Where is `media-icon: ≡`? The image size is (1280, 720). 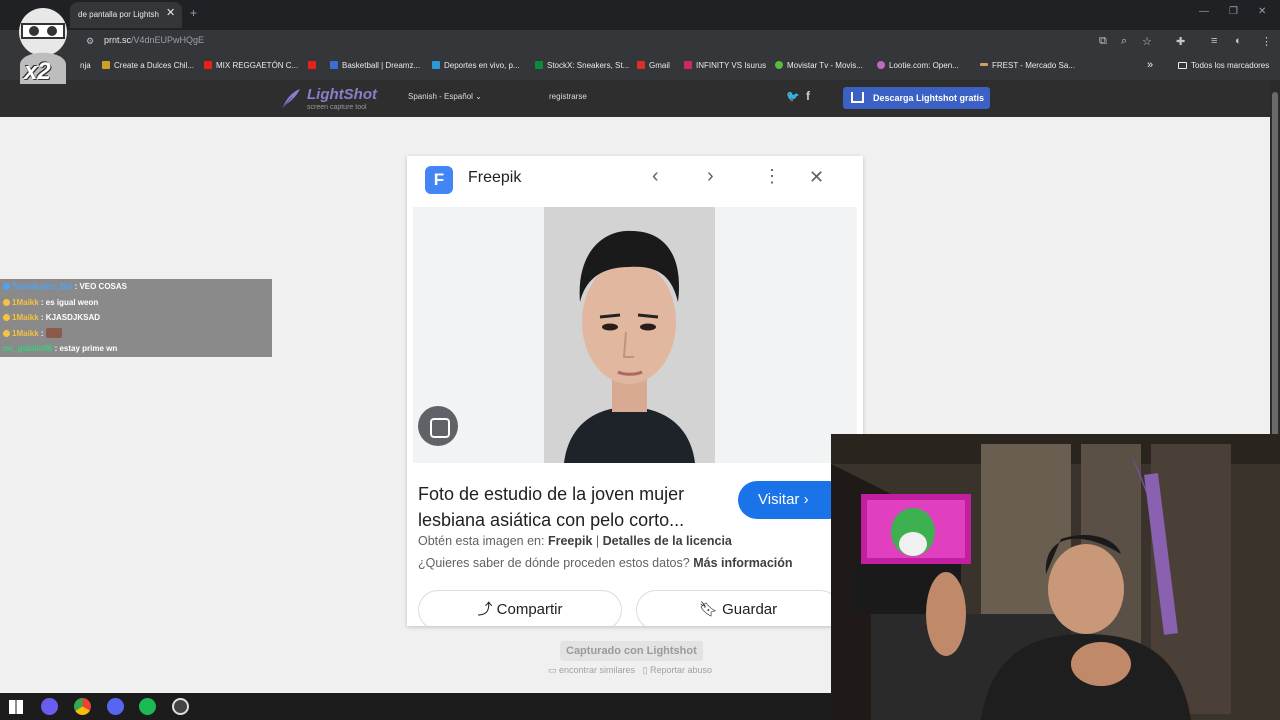 media-icon: ≡ is located at coordinates (1214, 41).